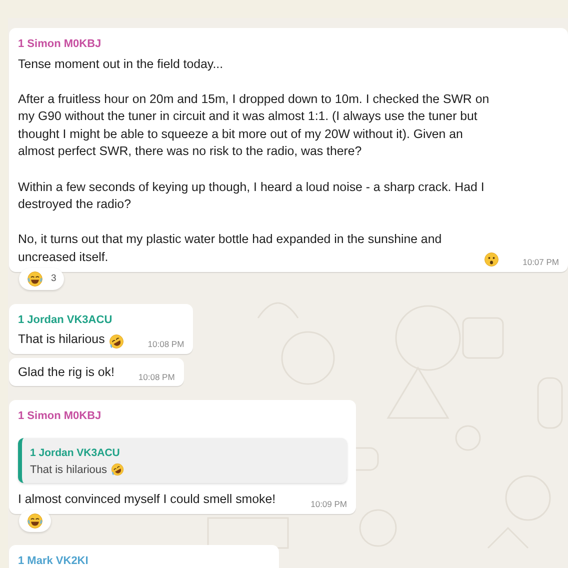 This screenshot has width=568, height=568. What do you see at coordinates (75, 453) in the screenshot?
I see `quoted-sender: 1 Jordan VK3ACU` at bounding box center [75, 453].